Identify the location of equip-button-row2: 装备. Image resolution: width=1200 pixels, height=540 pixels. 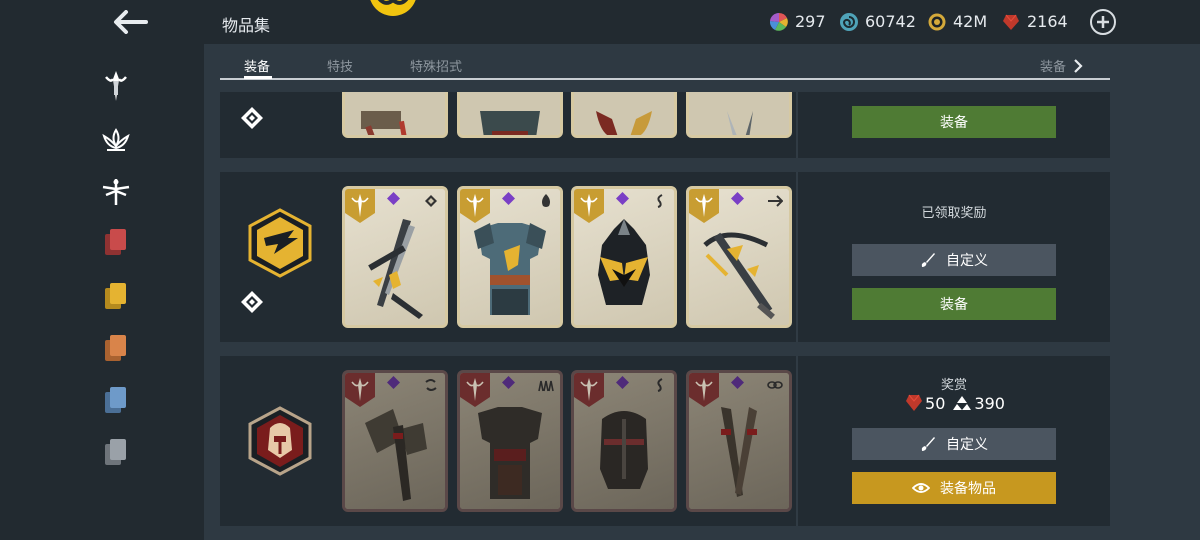
(954, 304).